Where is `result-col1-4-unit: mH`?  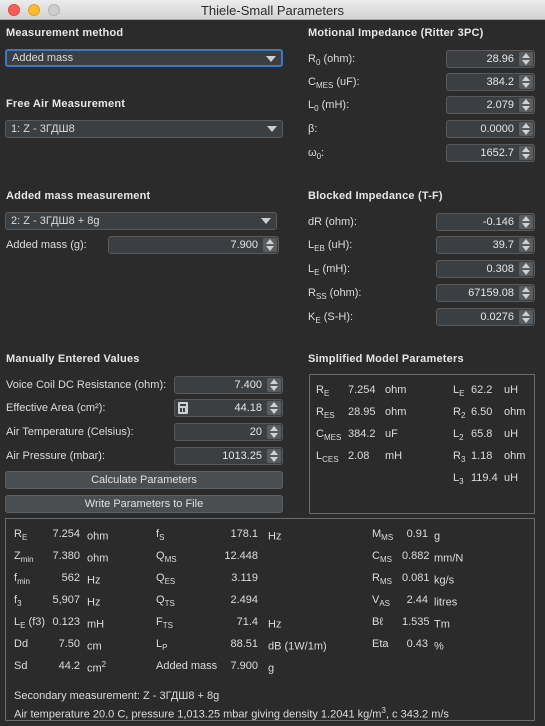
result-col1-4-unit: mH is located at coordinates (96, 624).